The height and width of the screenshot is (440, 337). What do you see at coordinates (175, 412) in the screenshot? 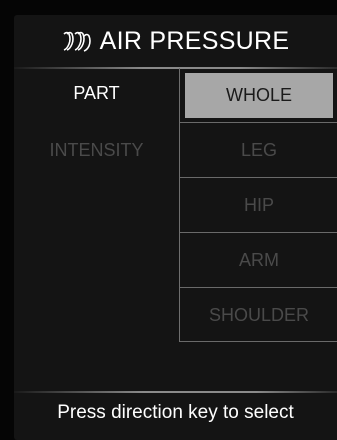
I see `footer-hint: Press direction key to select` at bounding box center [175, 412].